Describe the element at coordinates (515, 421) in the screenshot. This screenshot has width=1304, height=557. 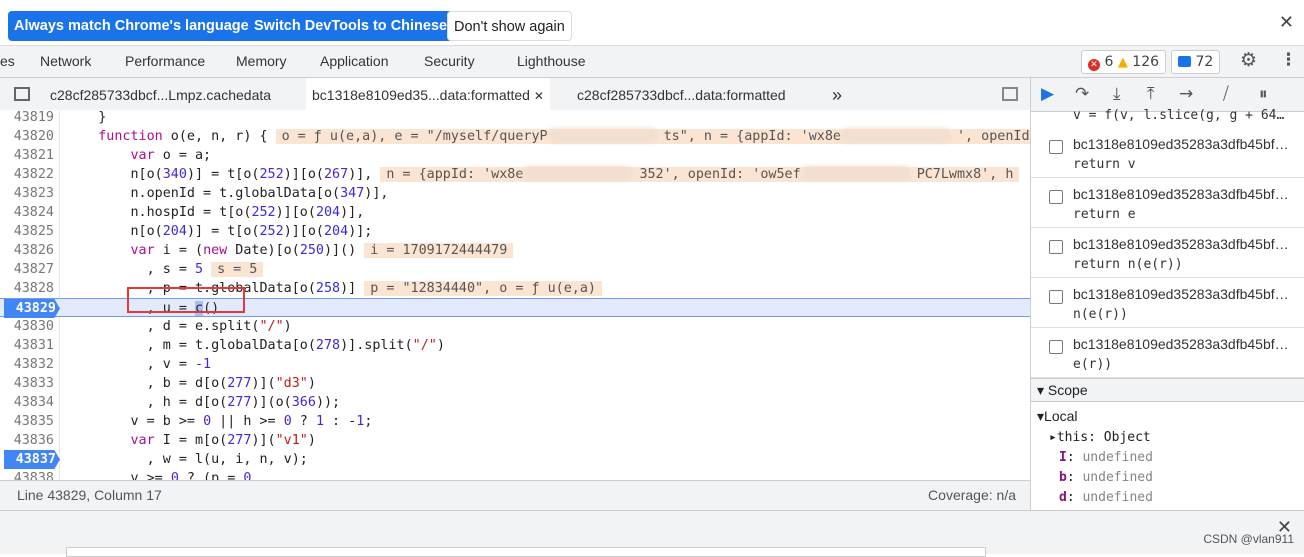
I see `code-line: 43835 v = b >= 0 || h >= 0 ? 1 : -1;` at that location.